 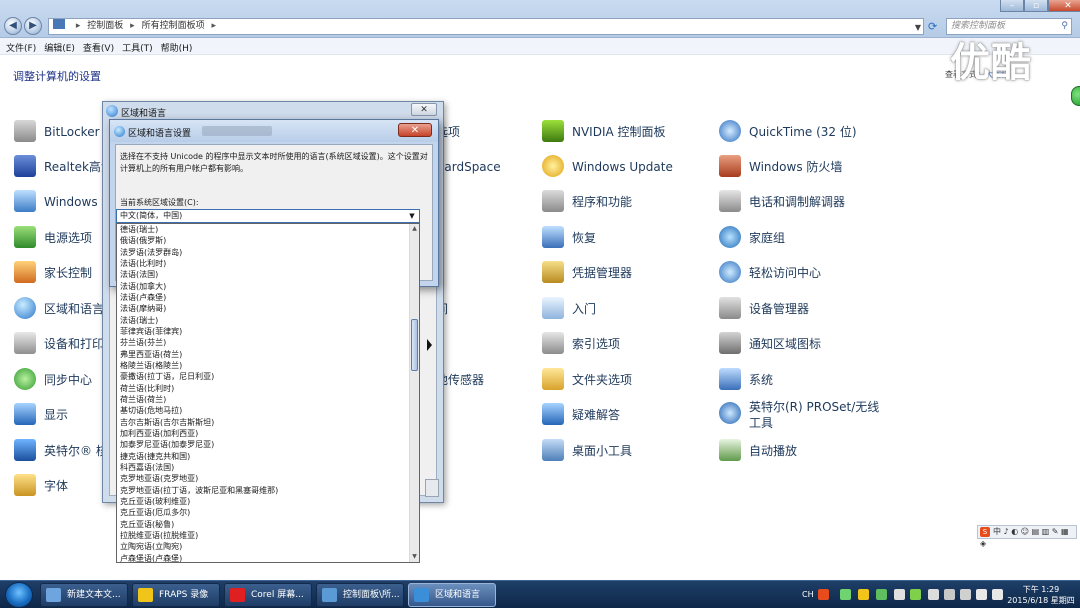 I want to click on locale-option: 芬兰语(芬兰), so click(x=268, y=342).